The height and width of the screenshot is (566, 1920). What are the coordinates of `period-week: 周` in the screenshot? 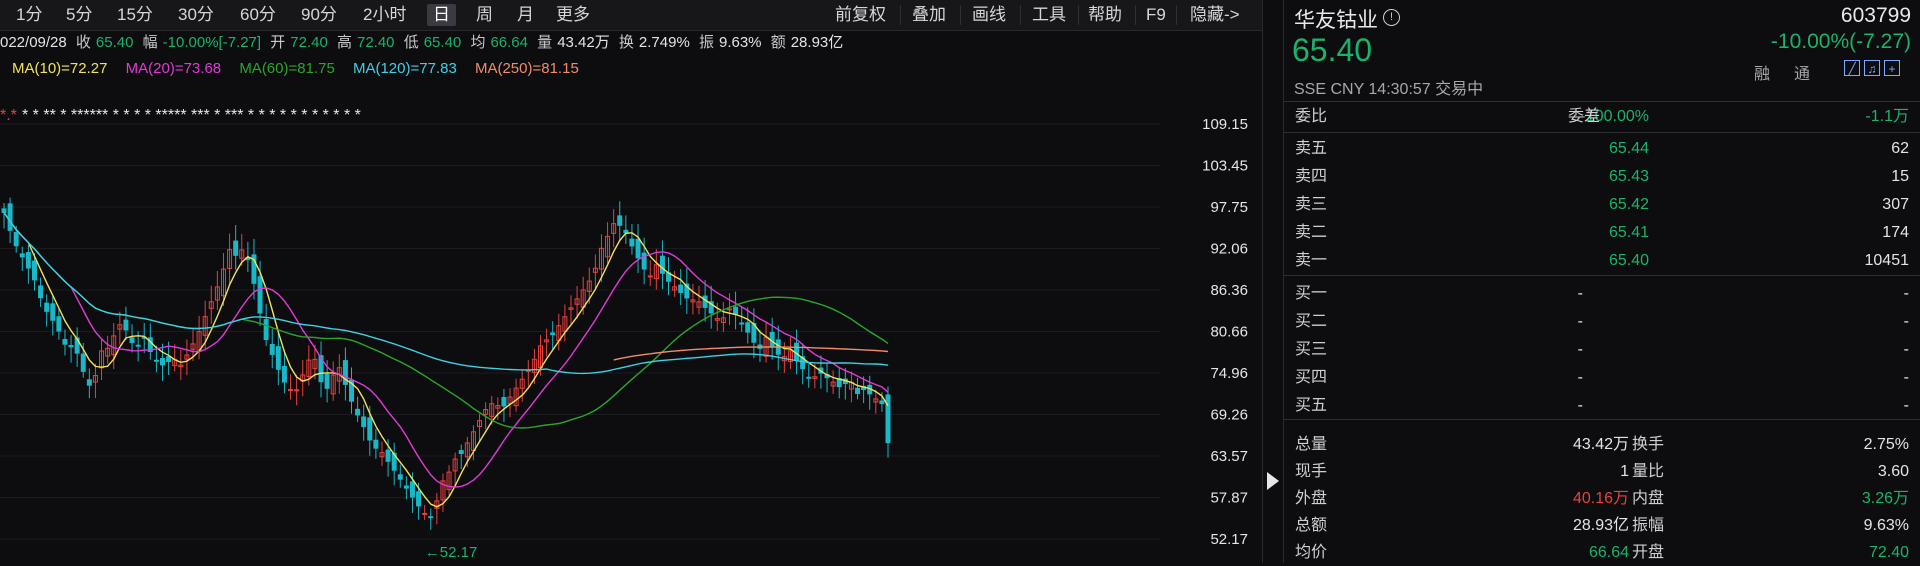 It's located at (484, 15).